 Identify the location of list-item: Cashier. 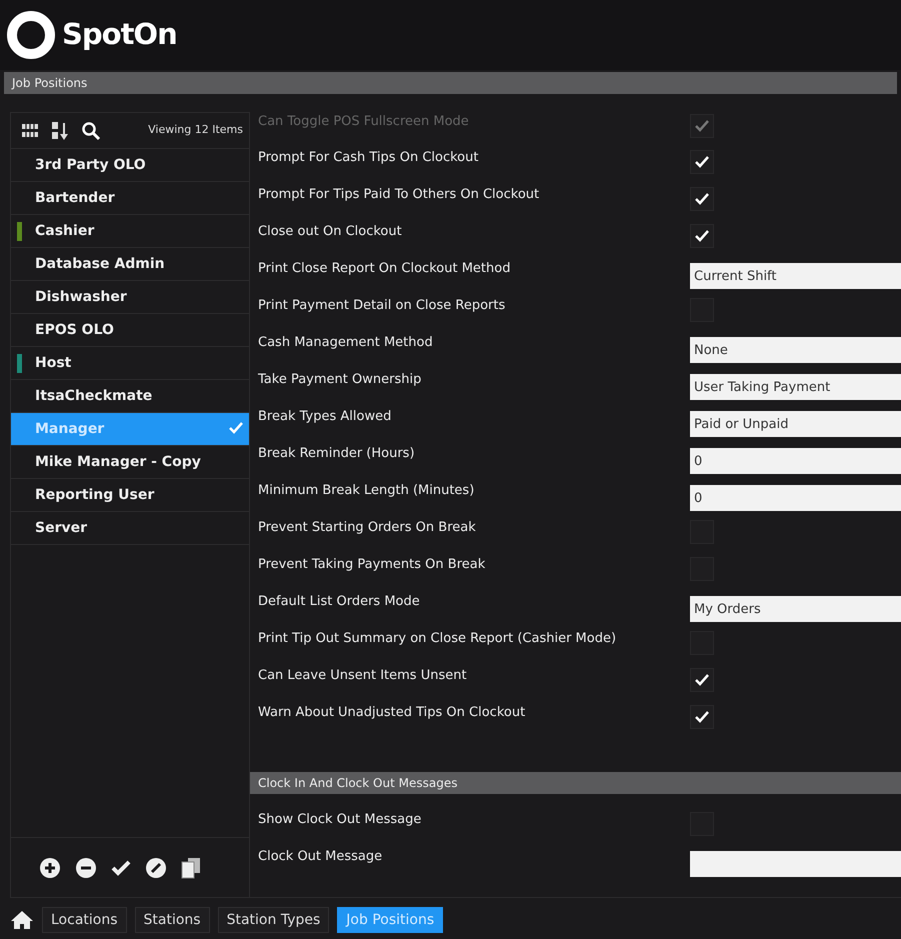
(130, 231).